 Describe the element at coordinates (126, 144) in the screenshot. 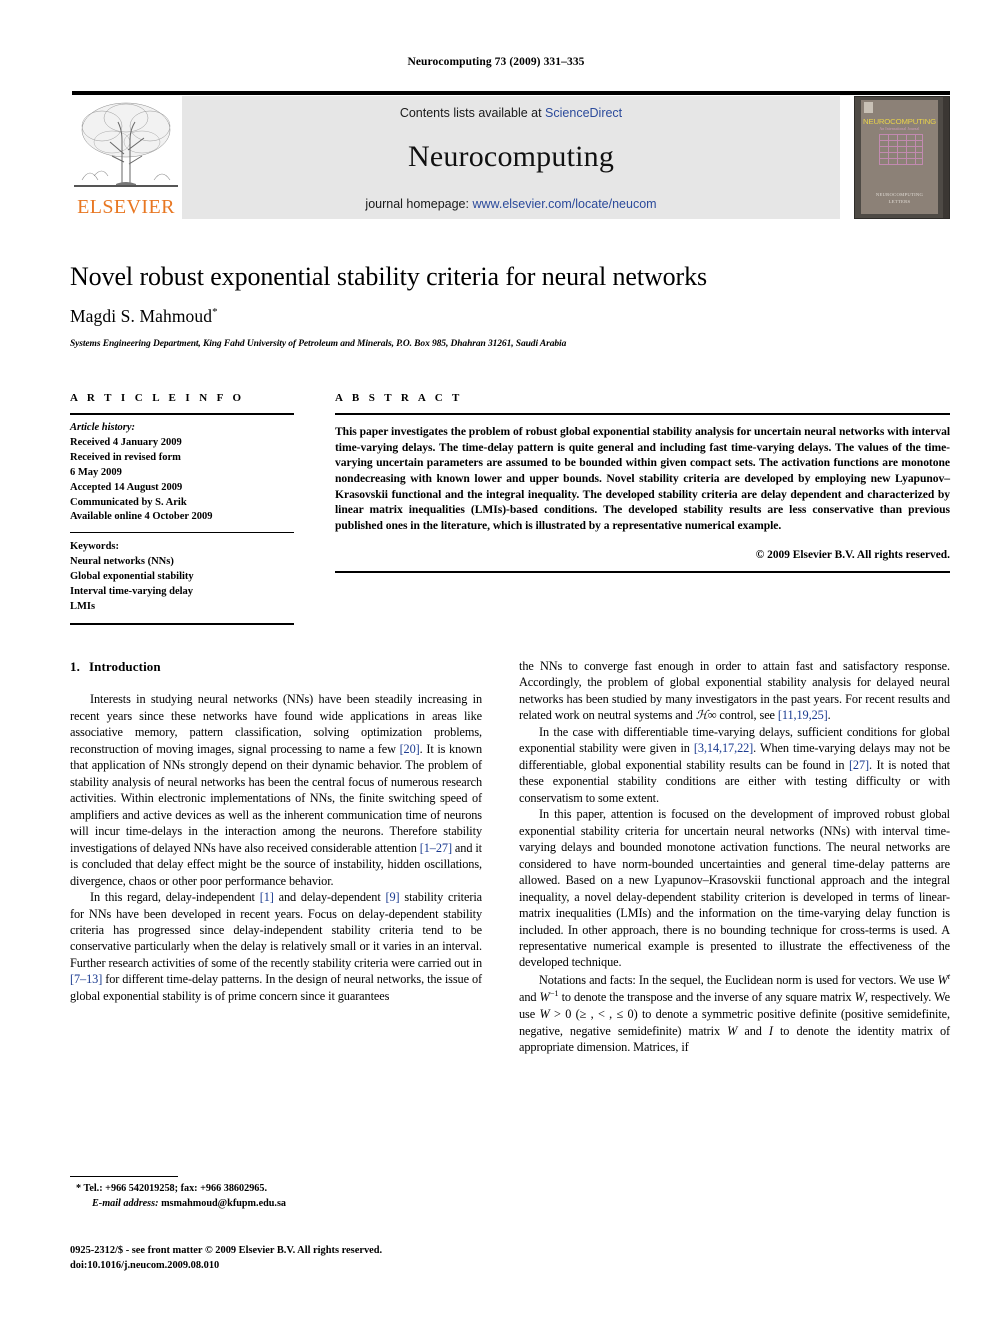

I see `elsevier-tree-icon` at that location.